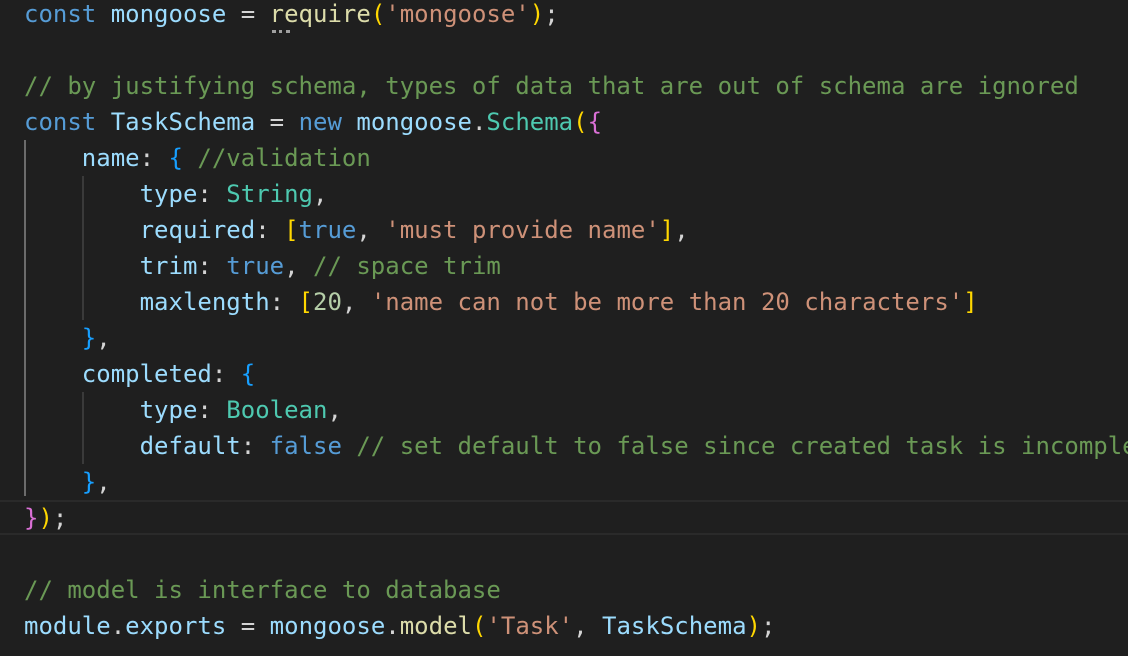 The width and height of the screenshot is (1128, 656). Describe the element at coordinates (435, 626) in the screenshot. I see `code-token: model` at that location.